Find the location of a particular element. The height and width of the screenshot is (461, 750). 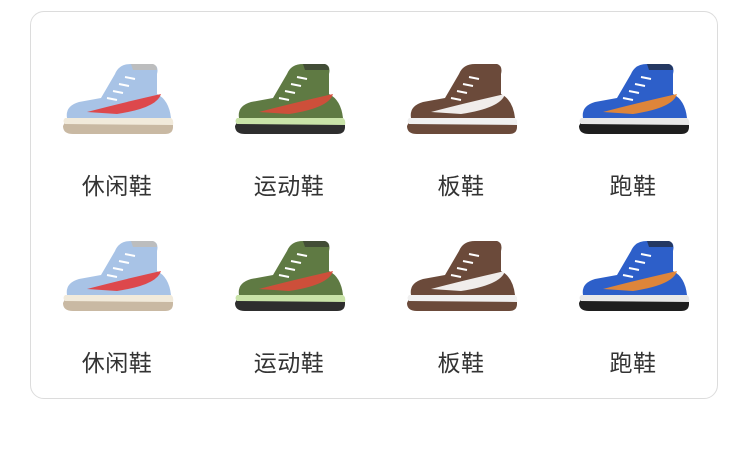

category-label: 运动鞋 is located at coordinates (289, 364).